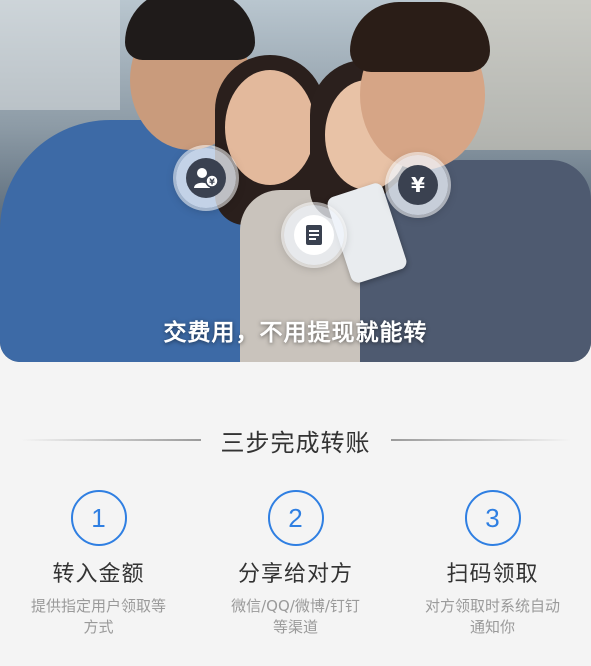 The width and height of the screenshot is (591, 666). I want to click on step-description: 对方领取时系统自动 通知你, so click(492, 617).